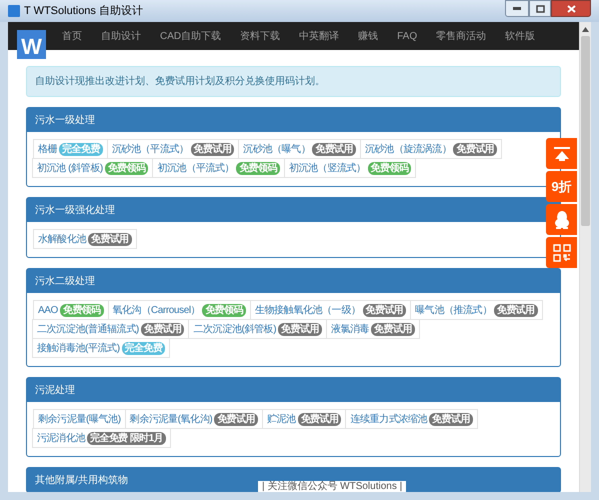 This screenshot has height=500, width=599. Describe the element at coordinates (78, 349) in the screenshot. I see `item-label: 接触消毒池(平流式)` at that location.